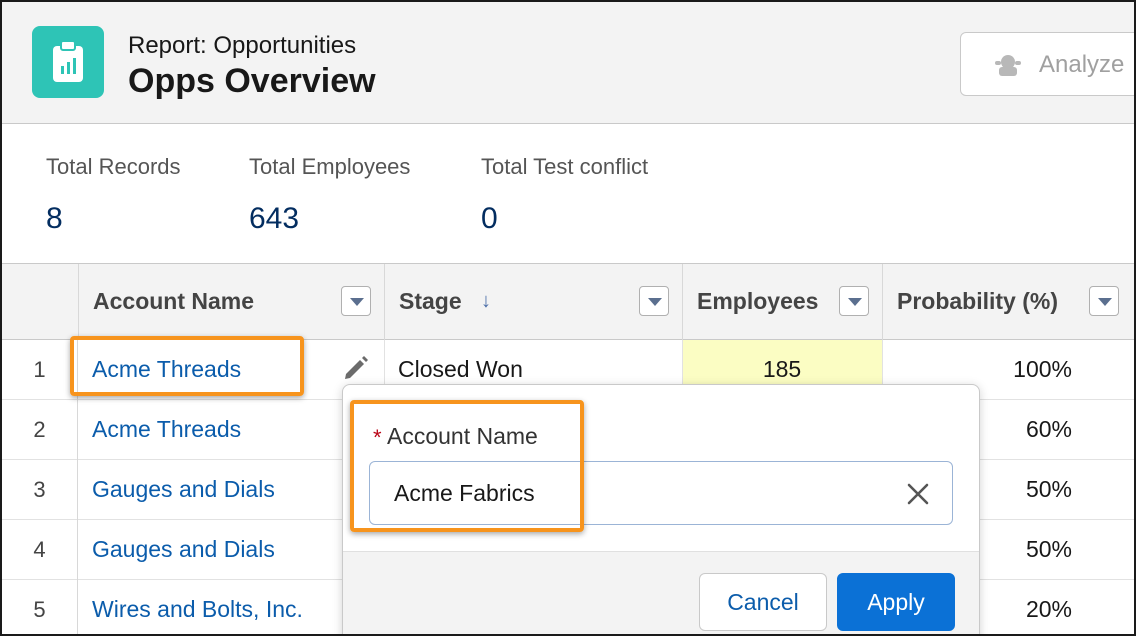  What do you see at coordinates (356, 370) in the screenshot?
I see `pencil-icon` at bounding box center [356, 370].